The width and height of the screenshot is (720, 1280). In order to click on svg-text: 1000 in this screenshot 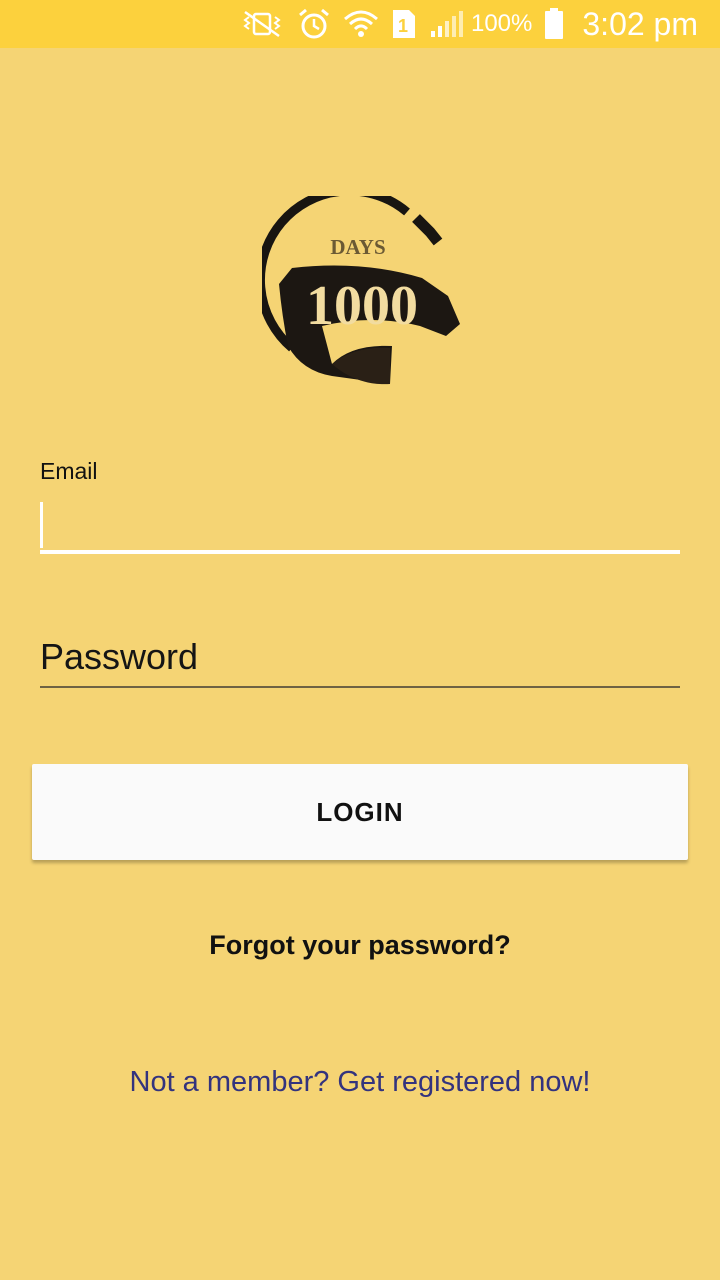, I will do `click(362, 306)`.